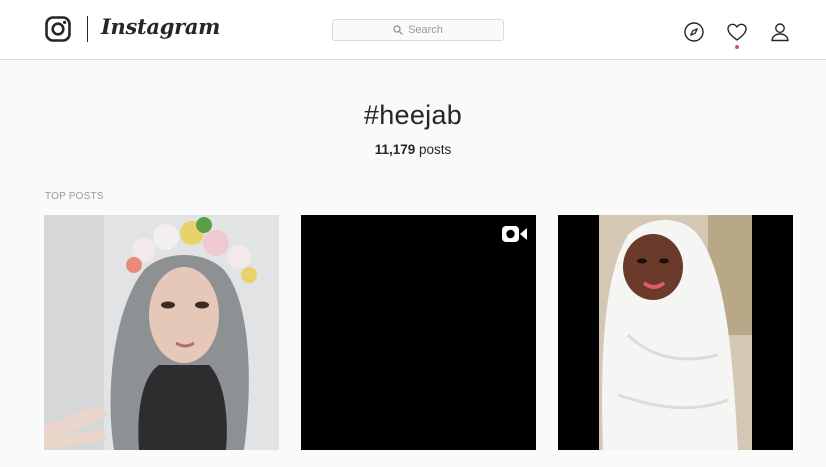 The width and height of the screenshot is (826, 467). Describe the element at coordinates (514, 234) in the screenshot. I see `video-camera-icon` at that location.